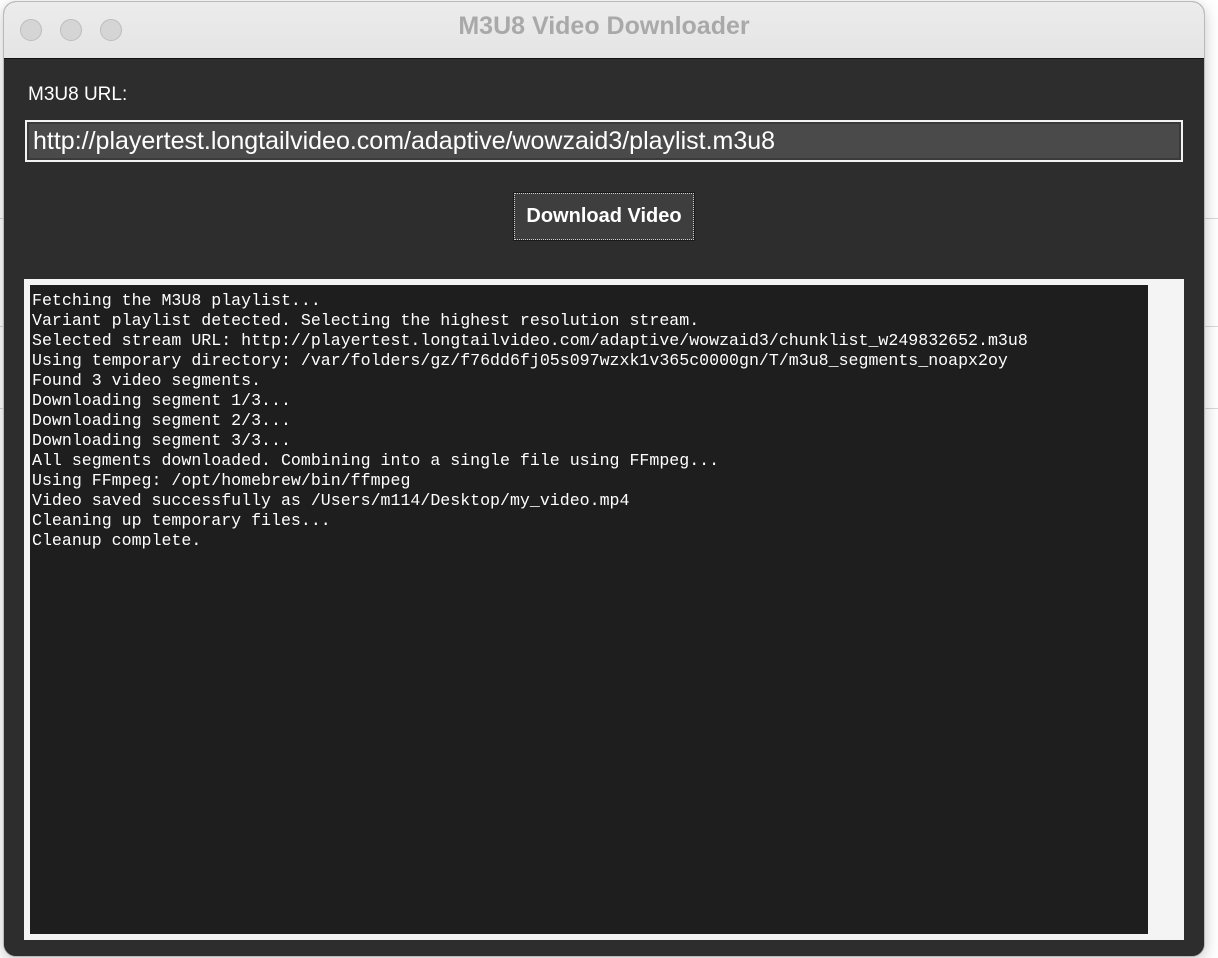 The image size is (1218, 958). I want to click on window-title: M3U8 Video Downloader, so click(604, 26).